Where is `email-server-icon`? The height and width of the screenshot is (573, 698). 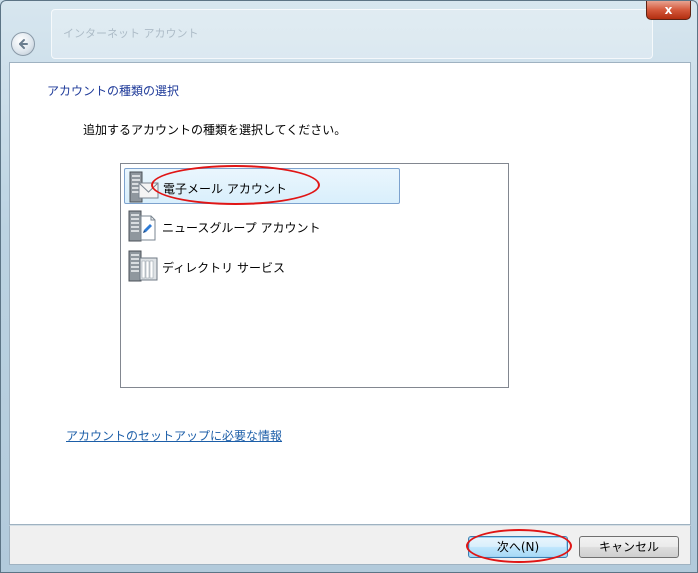
email-server-icon is located at coordinates (144, 187).